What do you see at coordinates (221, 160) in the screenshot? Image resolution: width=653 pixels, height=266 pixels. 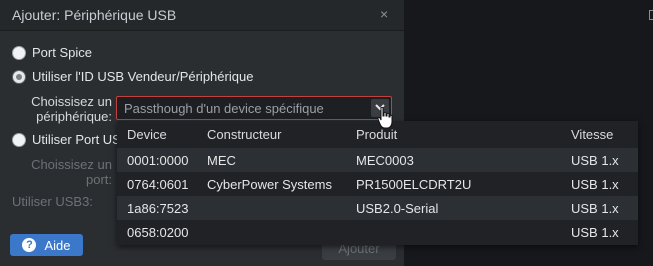 I see `cell-constructeur: MEC` at bounding box center [221, 160].